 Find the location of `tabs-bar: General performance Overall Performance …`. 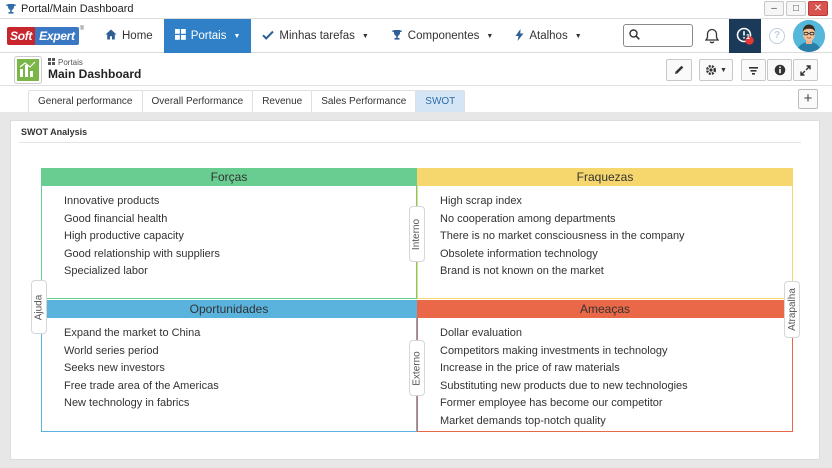

tabs-bar: General performance Overall Performance … is located at coordinates (416, 99).